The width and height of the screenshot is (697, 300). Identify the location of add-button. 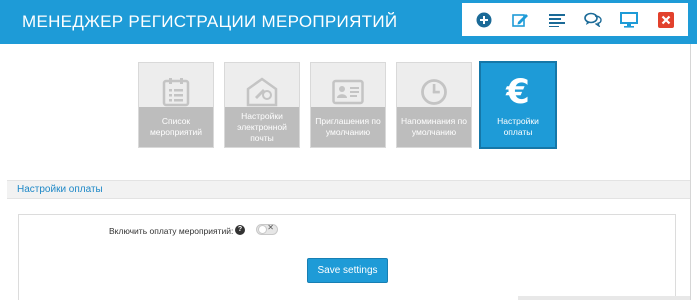
(484, 20).